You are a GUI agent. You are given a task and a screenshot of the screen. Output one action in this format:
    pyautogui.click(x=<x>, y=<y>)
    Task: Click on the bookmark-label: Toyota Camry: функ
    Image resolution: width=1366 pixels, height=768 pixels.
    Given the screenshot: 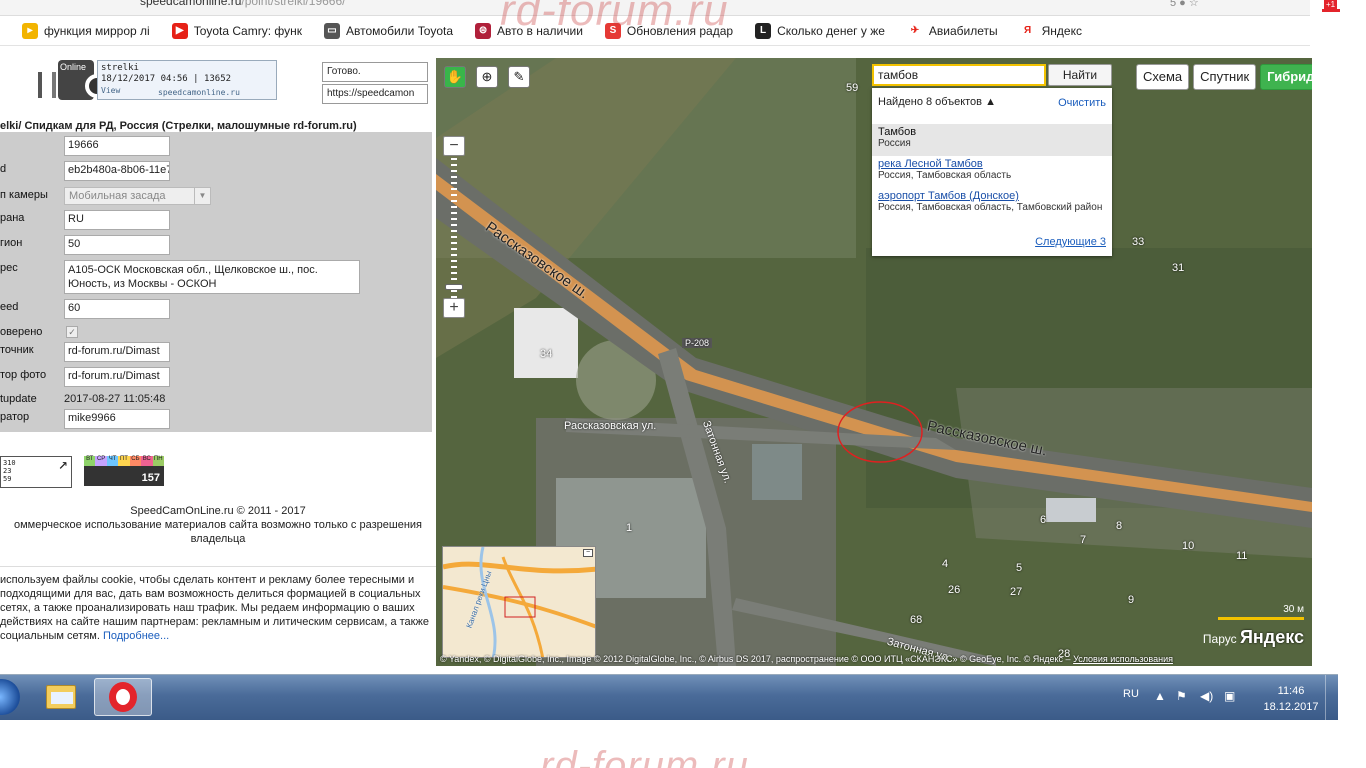 What is the action you would take?
    pyautogui.click(x=247, y=30)
    